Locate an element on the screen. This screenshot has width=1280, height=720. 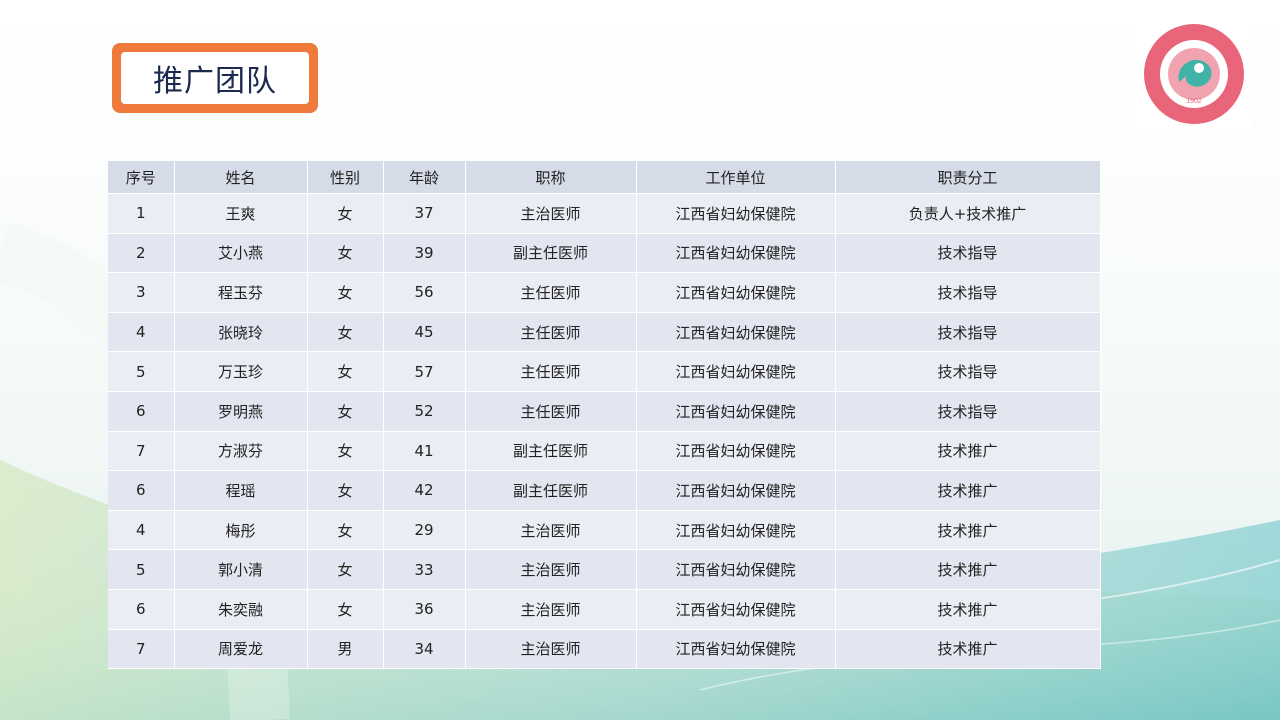
cell-duty: 负责人+技术推广 is located at coordinates (968, 213).